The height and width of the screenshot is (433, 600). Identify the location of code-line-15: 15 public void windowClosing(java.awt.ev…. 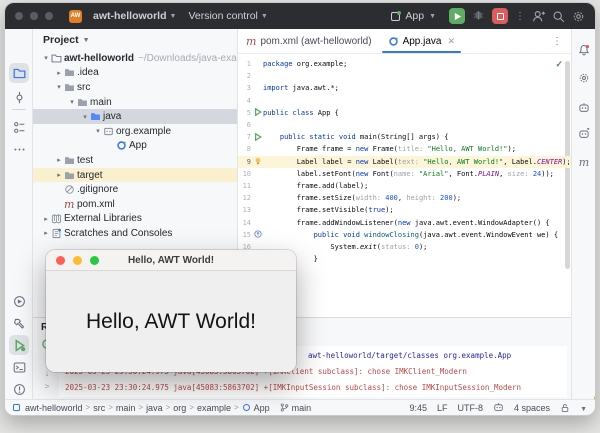
(404, 235).